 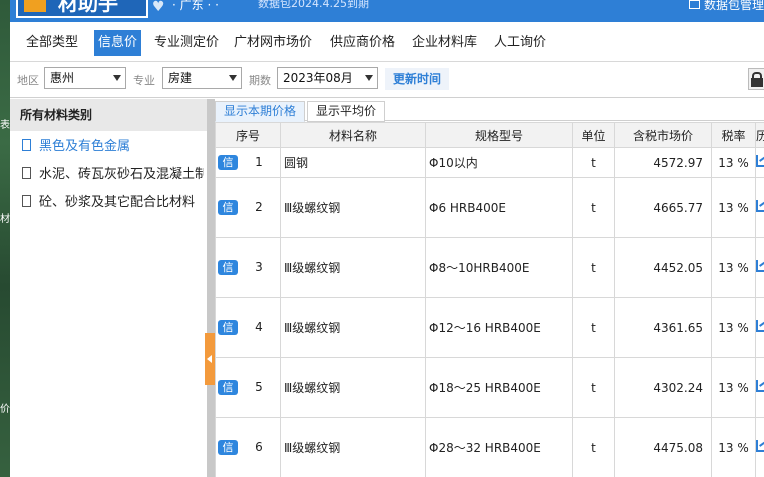 What do you see at coordinates (520, 43) in the screenshot?
I see `tab-manual-inquiry: 人工询价` at bounding box center [520, 43].